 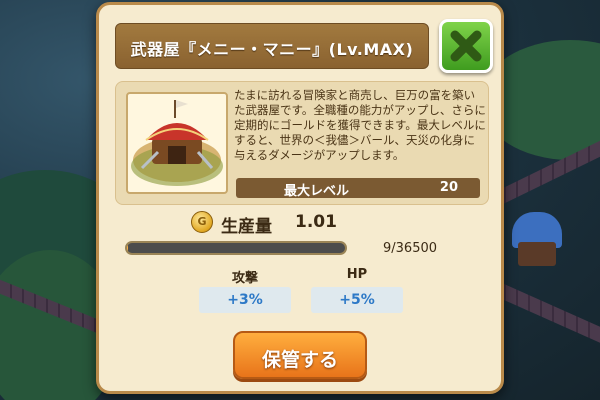 What do you see at coordinates (537, 240) in the screenshot?
I see `background-tent-building` at bounding box center [537, 240].